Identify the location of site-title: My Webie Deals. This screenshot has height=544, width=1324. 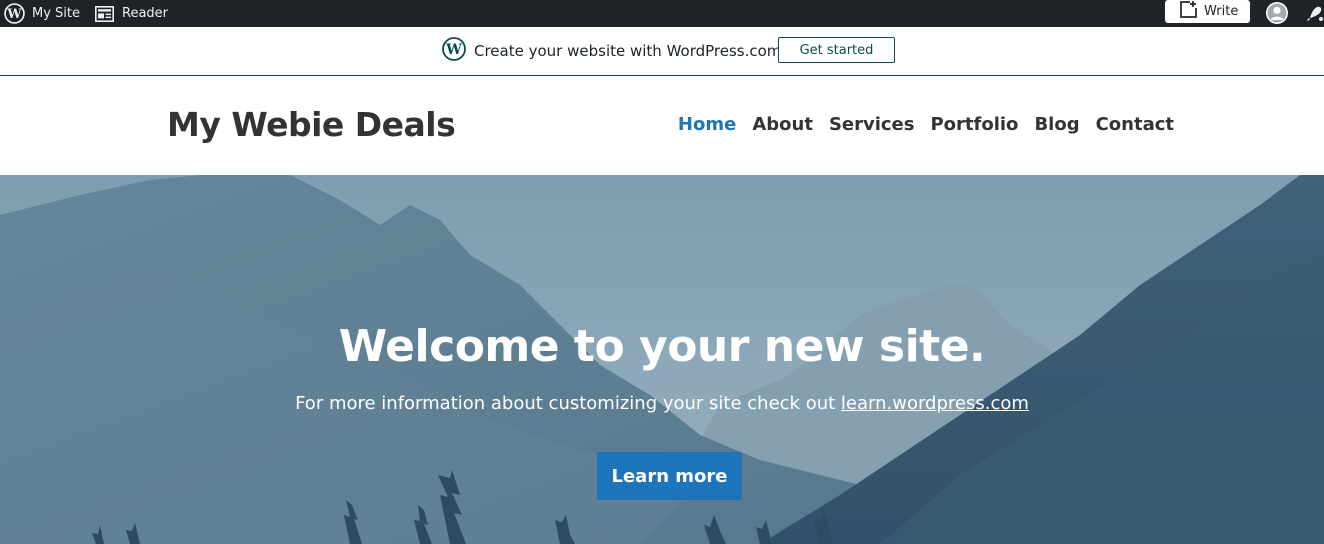
(311, 124).